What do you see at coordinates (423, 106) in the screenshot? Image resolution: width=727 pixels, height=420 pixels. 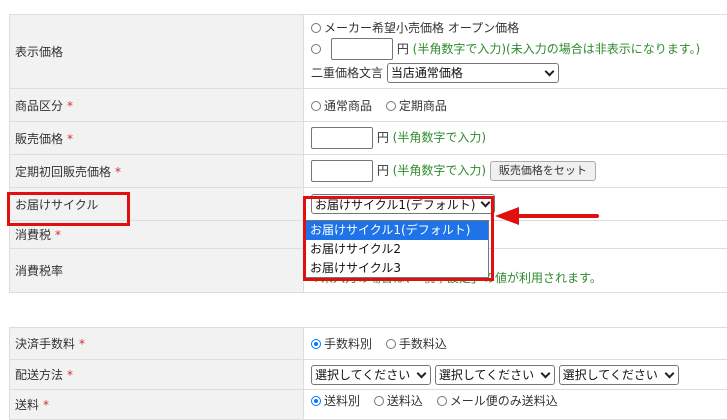 I see `product-type-subscription-label: 定期商品` at bounding box center [423, 106].